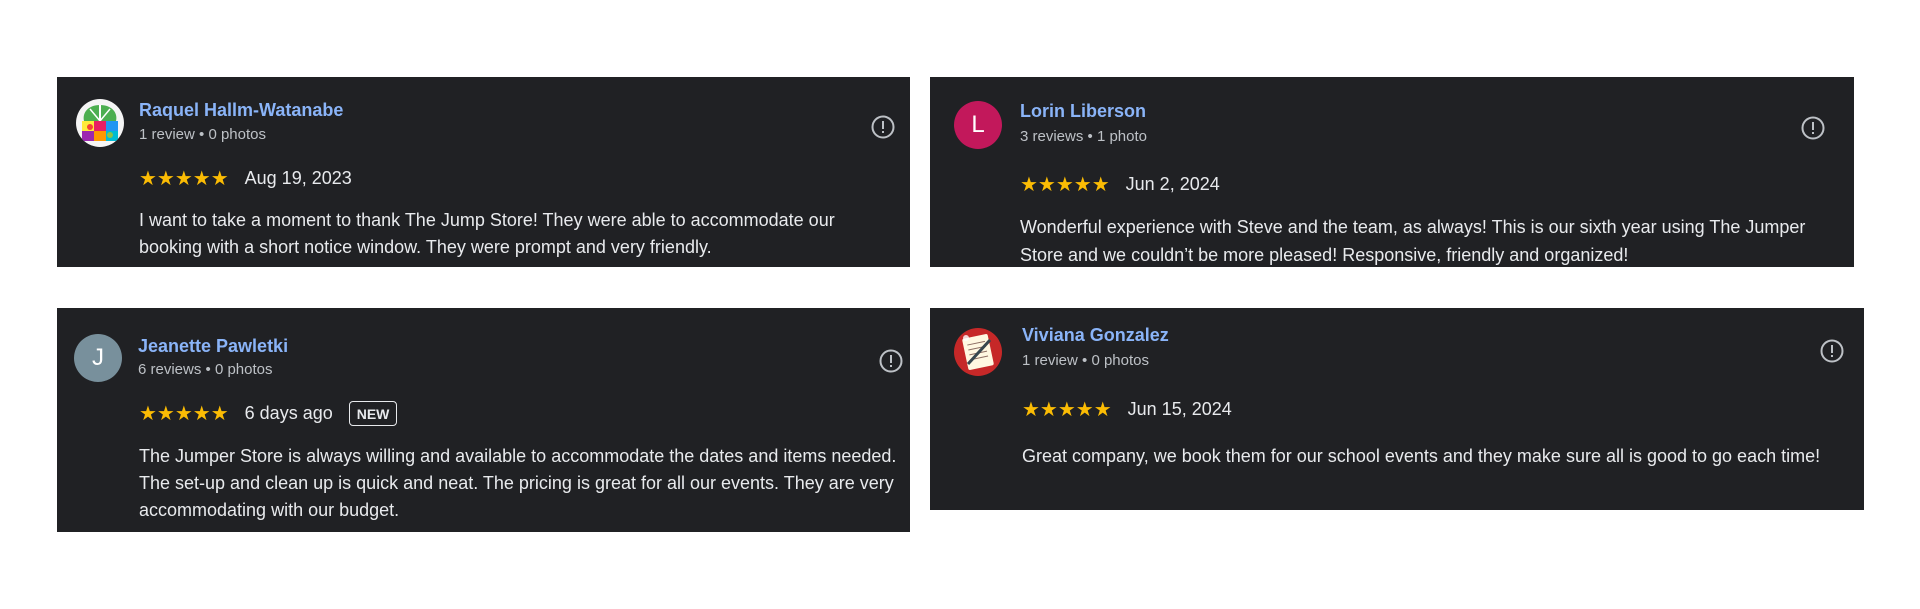  I want to click on review-date: 6 days ago, so click(288, 413).